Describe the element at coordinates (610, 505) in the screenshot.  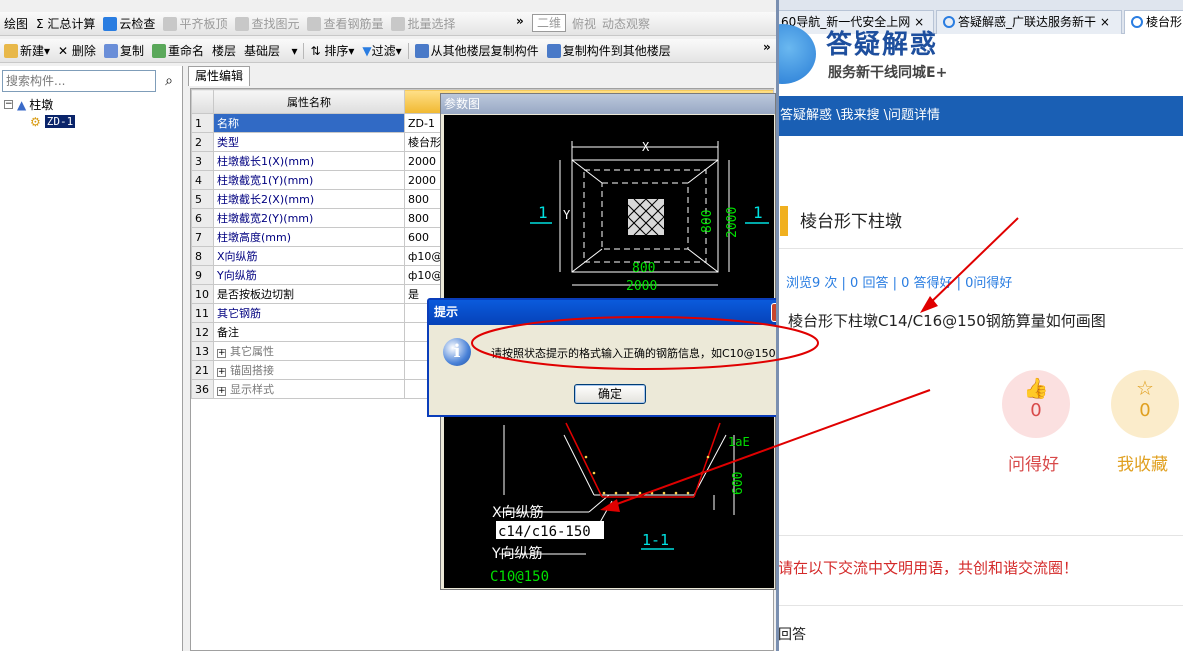
I see `arrowhead-icon` at that location.